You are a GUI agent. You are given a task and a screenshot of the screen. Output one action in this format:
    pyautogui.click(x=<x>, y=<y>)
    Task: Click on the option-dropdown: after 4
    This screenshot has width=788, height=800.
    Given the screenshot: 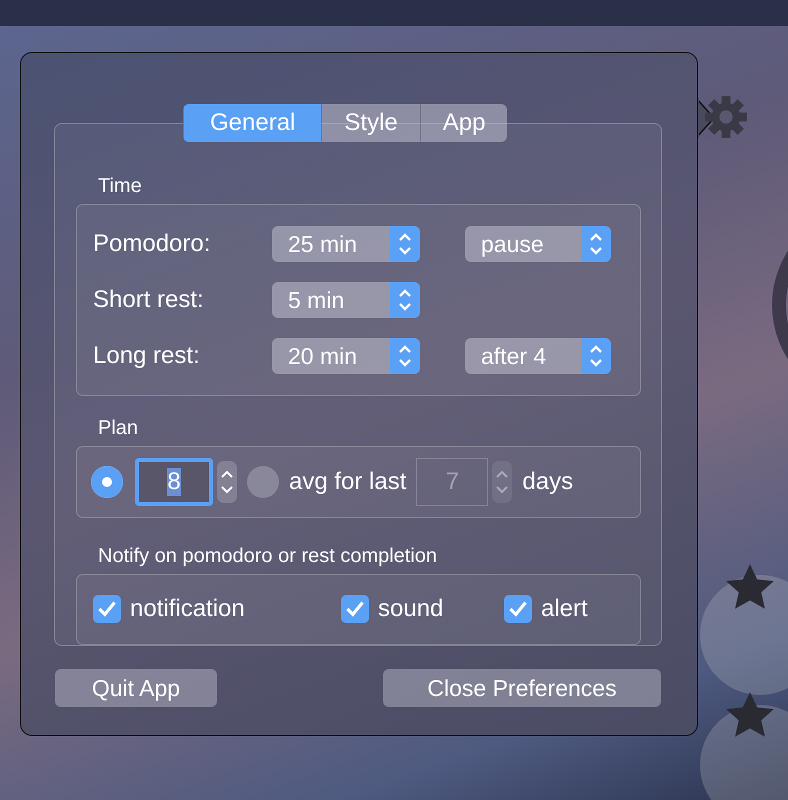 What is the action you would take?
    pyautogui.click(x=538, y=356)
    